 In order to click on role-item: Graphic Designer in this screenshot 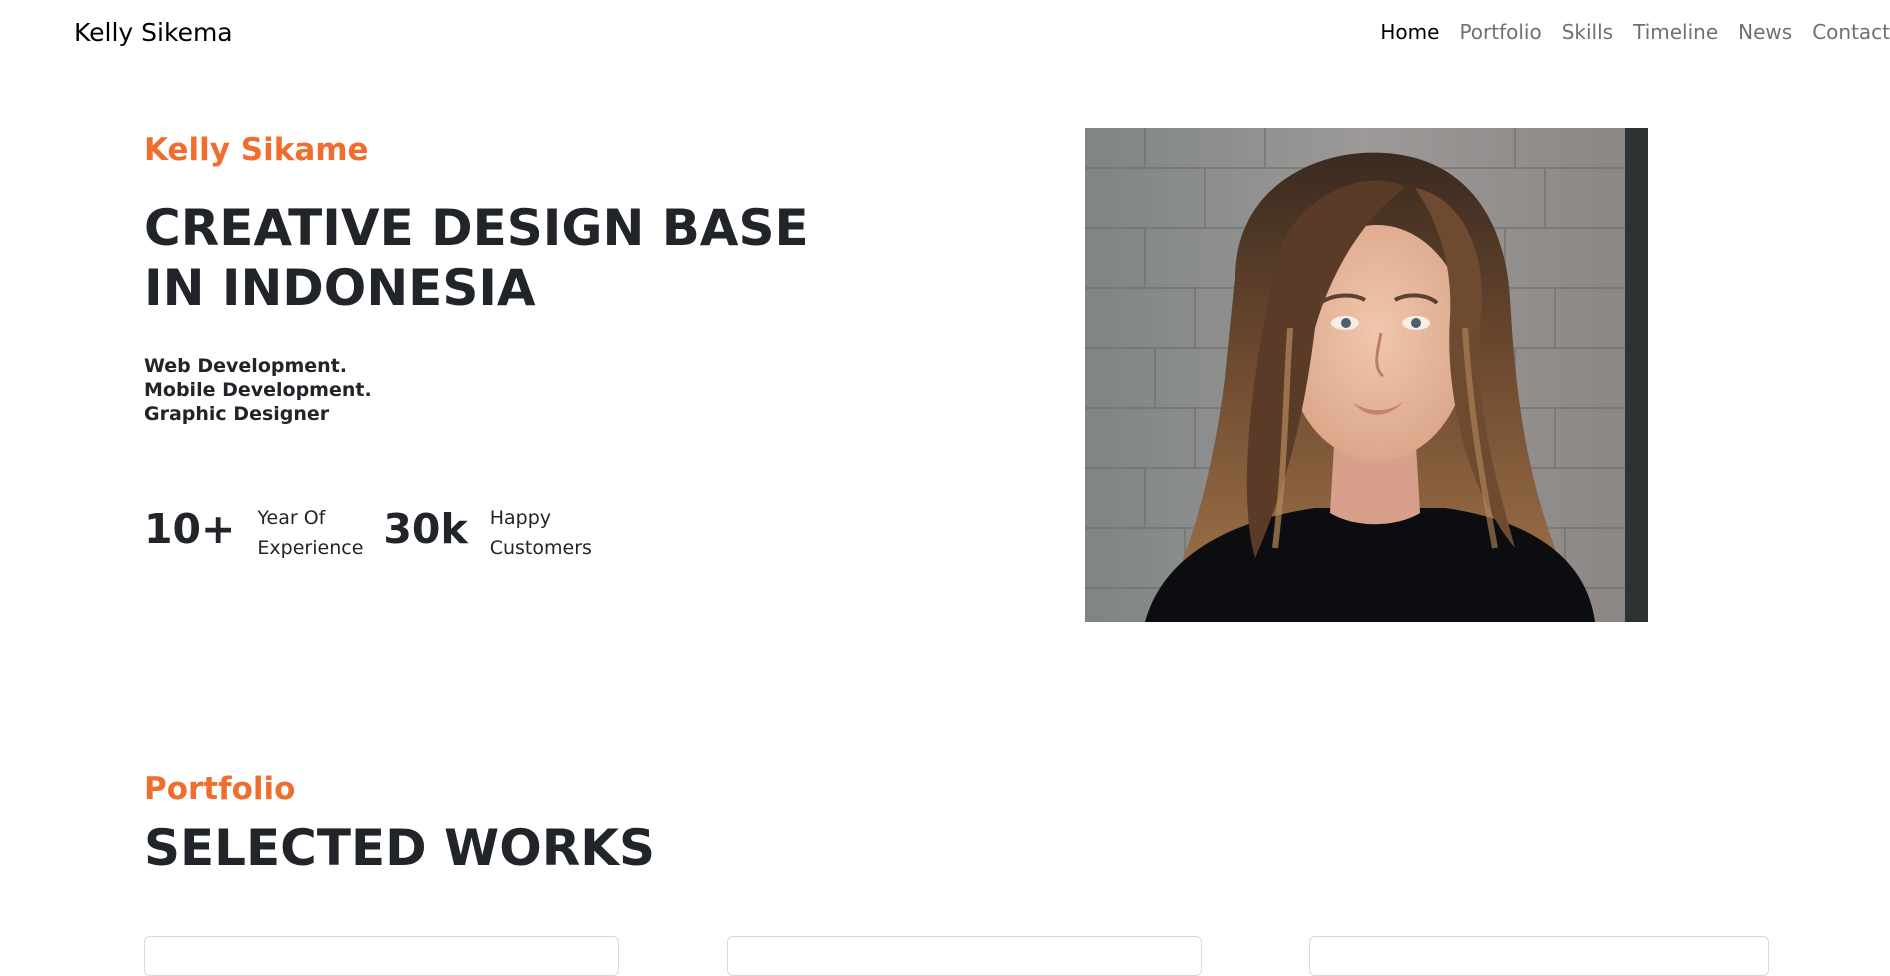, I will do `click(237, 414)`.